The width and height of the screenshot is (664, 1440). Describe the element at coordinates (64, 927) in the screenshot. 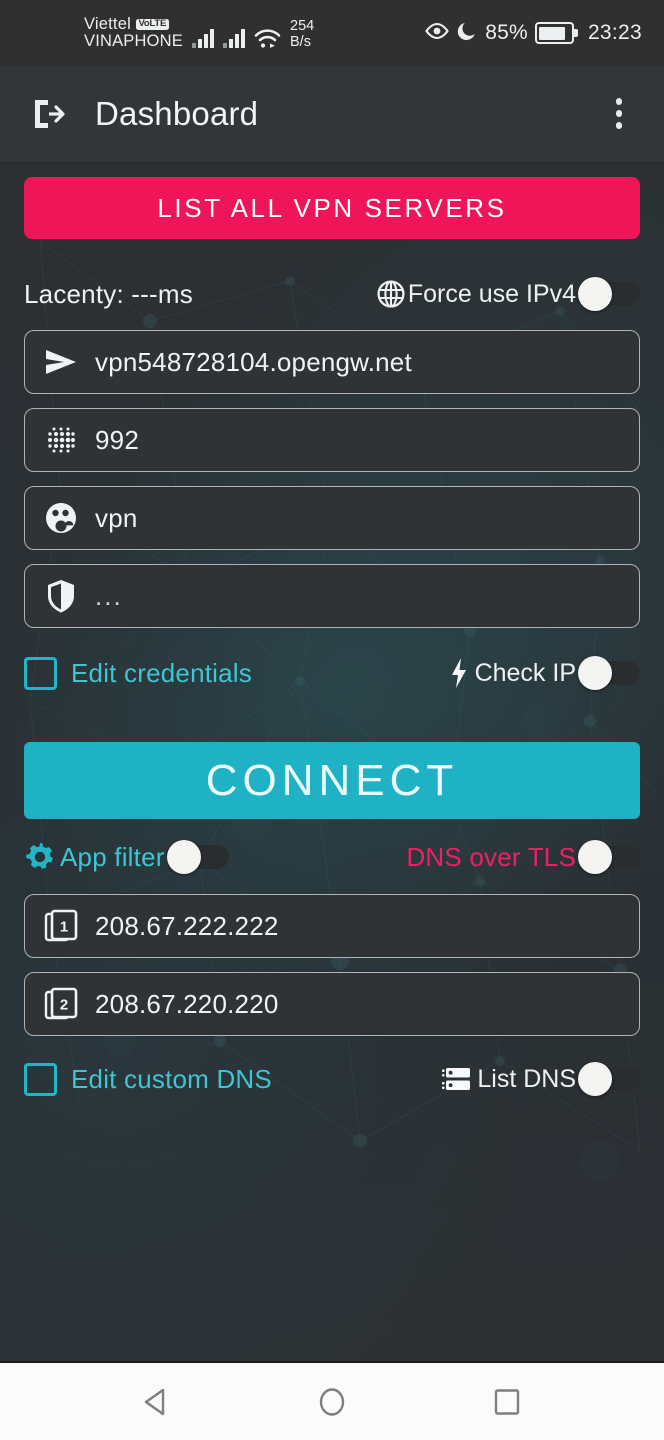

I see `svg-text: 1` at that location.